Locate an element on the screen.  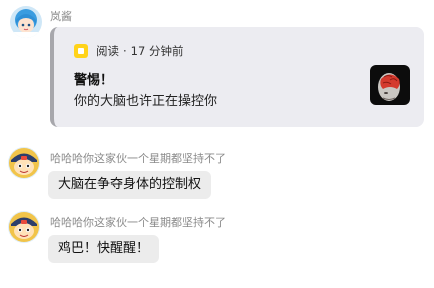
blue-hair-girl-avatar-icon is located at coordinates (26, 22).